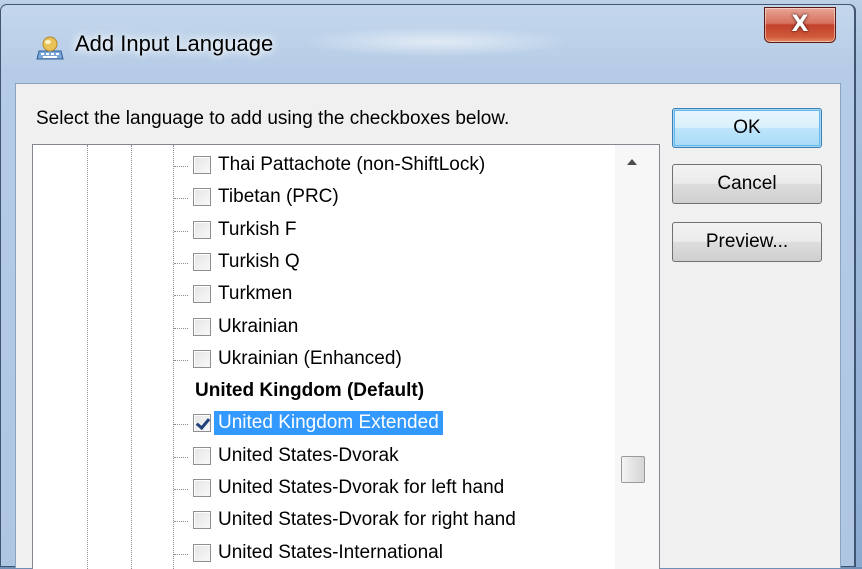  I want to click on list-item-label: Tibetan (PRC), so click(278, 197).